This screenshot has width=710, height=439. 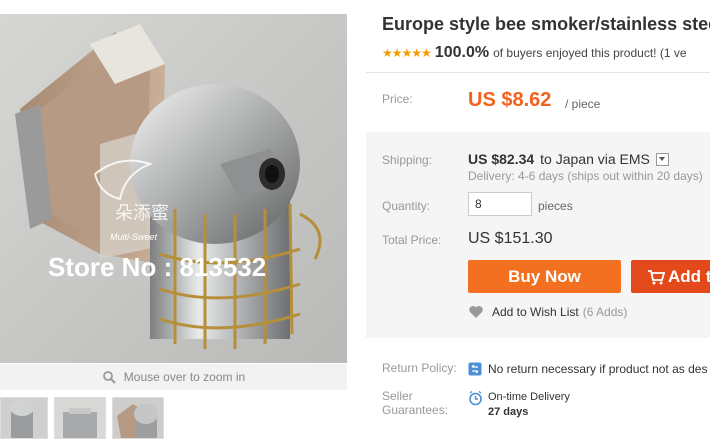 What do you see at coordinates (415, 410) in the screenshot?
I see `seller-guarantees-label-line2: Guarantees:` at bounding box center [415, 410].